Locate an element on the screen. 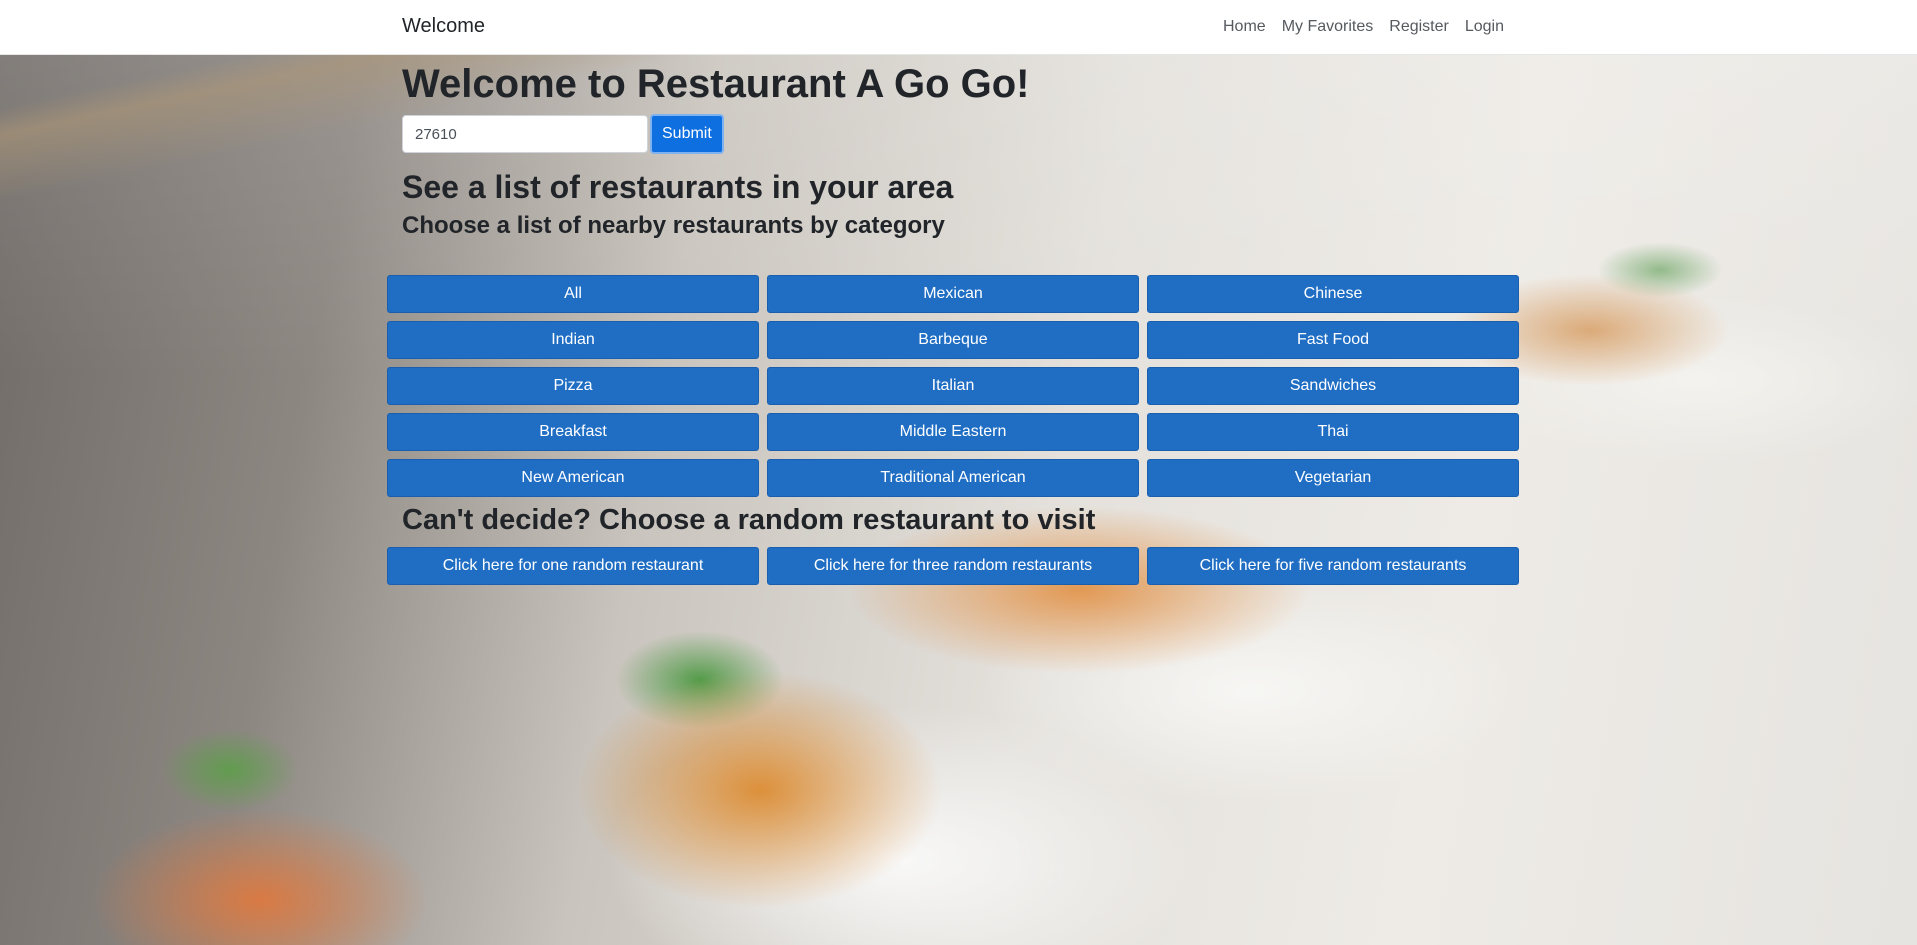 The image size is (1917, 945). zip-form: Submit is located at coordinates (563, 134).